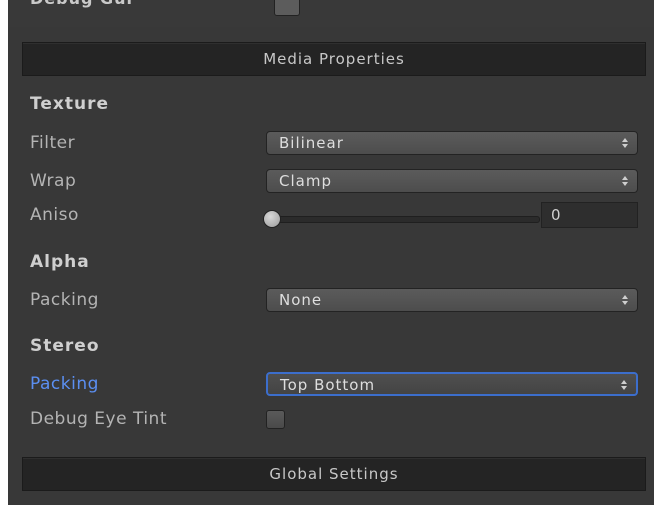 Image resolution: width=654 pixels, height=505 pixels. Describe the element at coordinates (98, 419) in the screenshot. I see `debug-eye-tint-label: Debug Eye Tint` at that location.